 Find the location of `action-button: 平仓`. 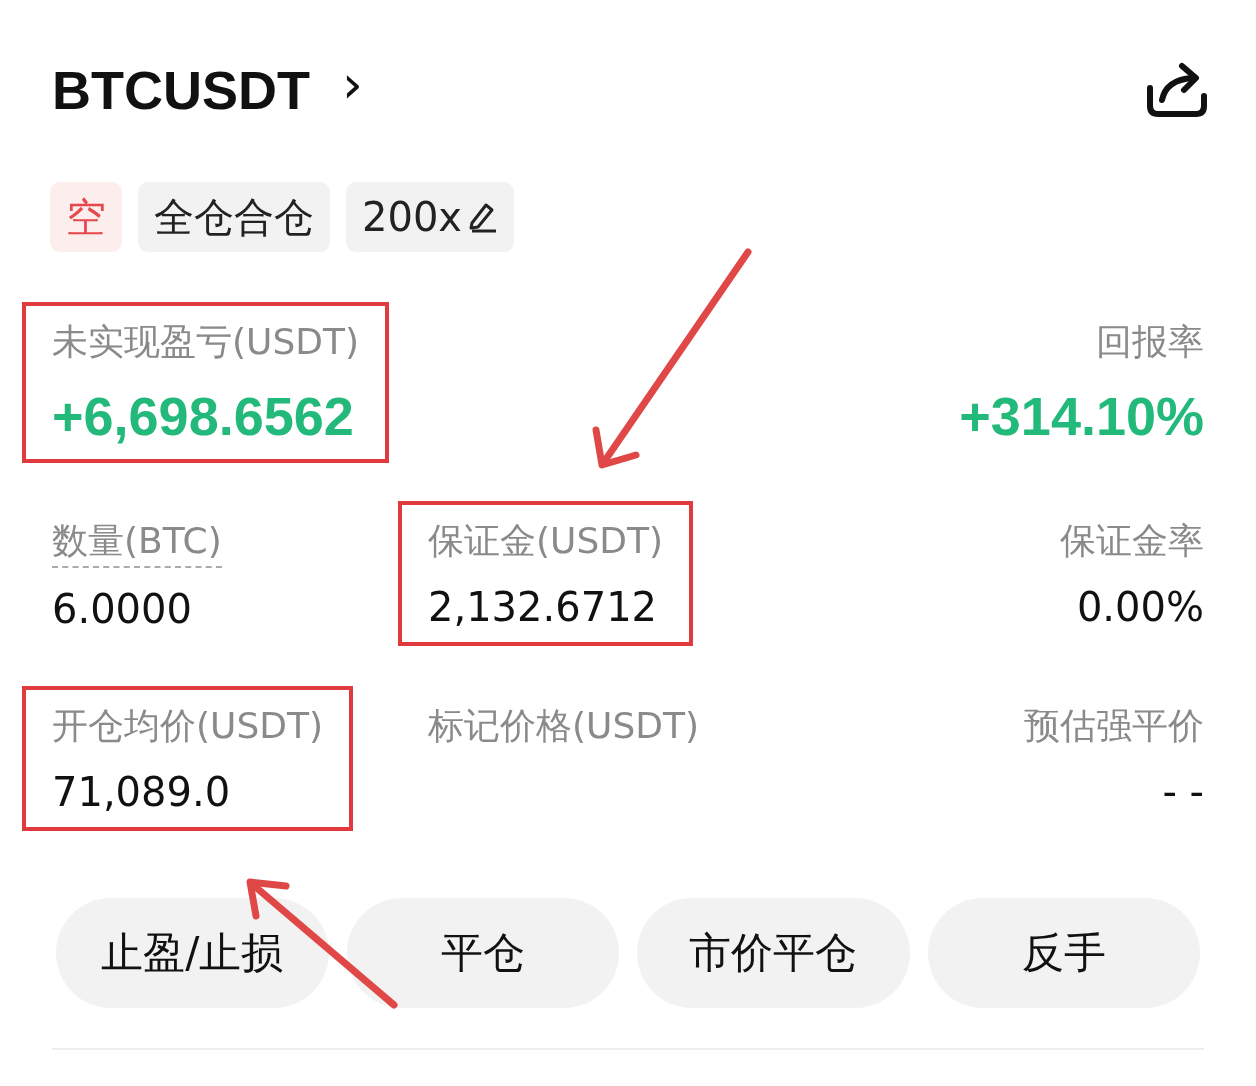

action-button: 平仓 is located at coordinates (482, 953).